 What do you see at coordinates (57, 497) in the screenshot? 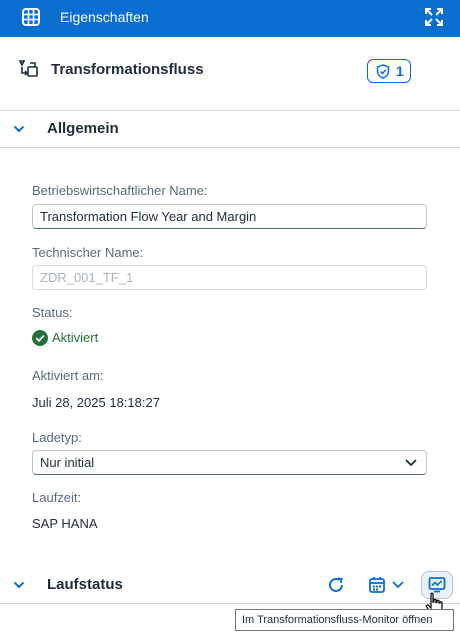
I see `runtime-label: Laufzeit:` at bounding box center [57, 497].